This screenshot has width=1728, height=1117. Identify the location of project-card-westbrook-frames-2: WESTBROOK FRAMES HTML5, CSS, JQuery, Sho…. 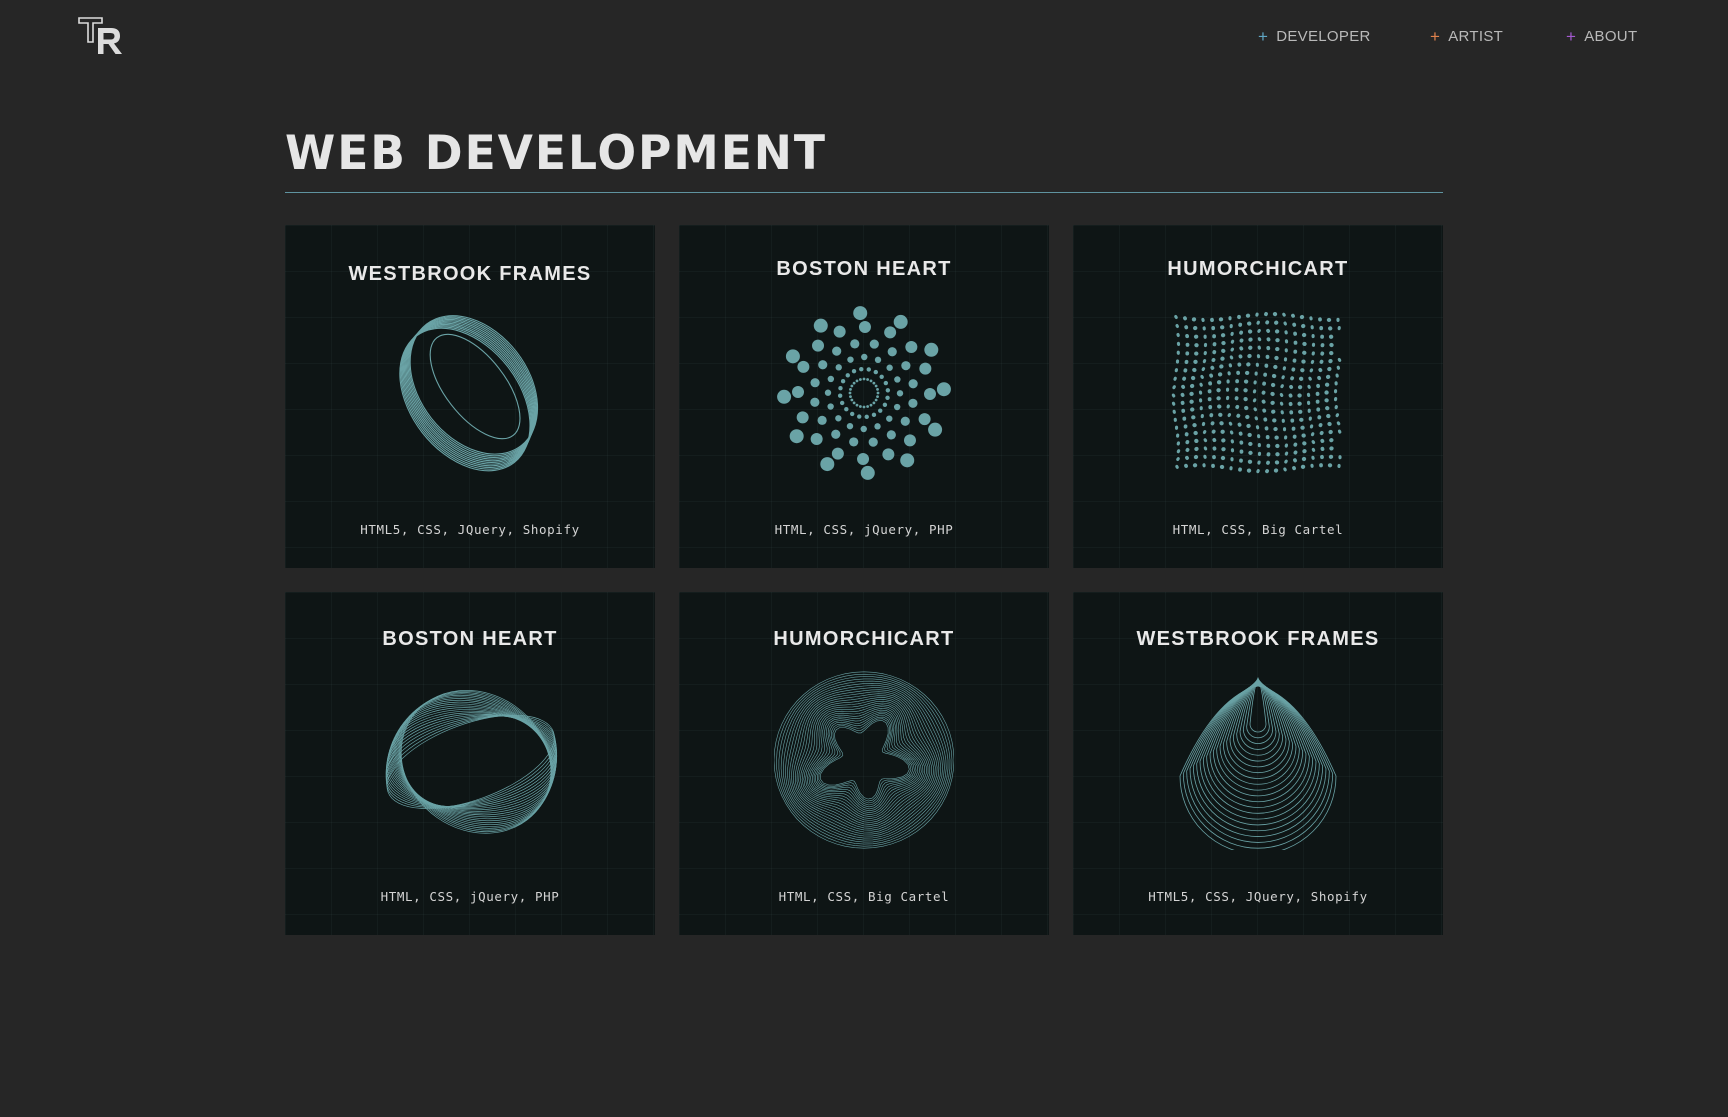
(1258, 763).